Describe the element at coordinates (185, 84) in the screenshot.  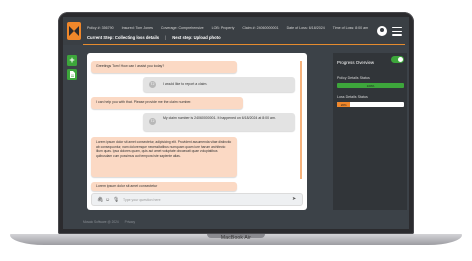
I see `message-text: I would like to report a claim.` at that location.